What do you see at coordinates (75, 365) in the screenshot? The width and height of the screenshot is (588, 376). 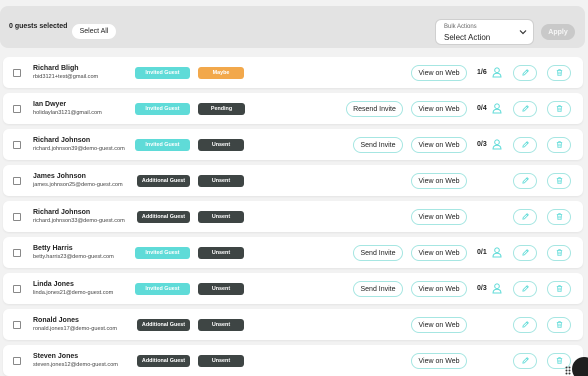 I see `guest-email: steven.jones12@demo-guest.com` at bounding box center [75, 365].